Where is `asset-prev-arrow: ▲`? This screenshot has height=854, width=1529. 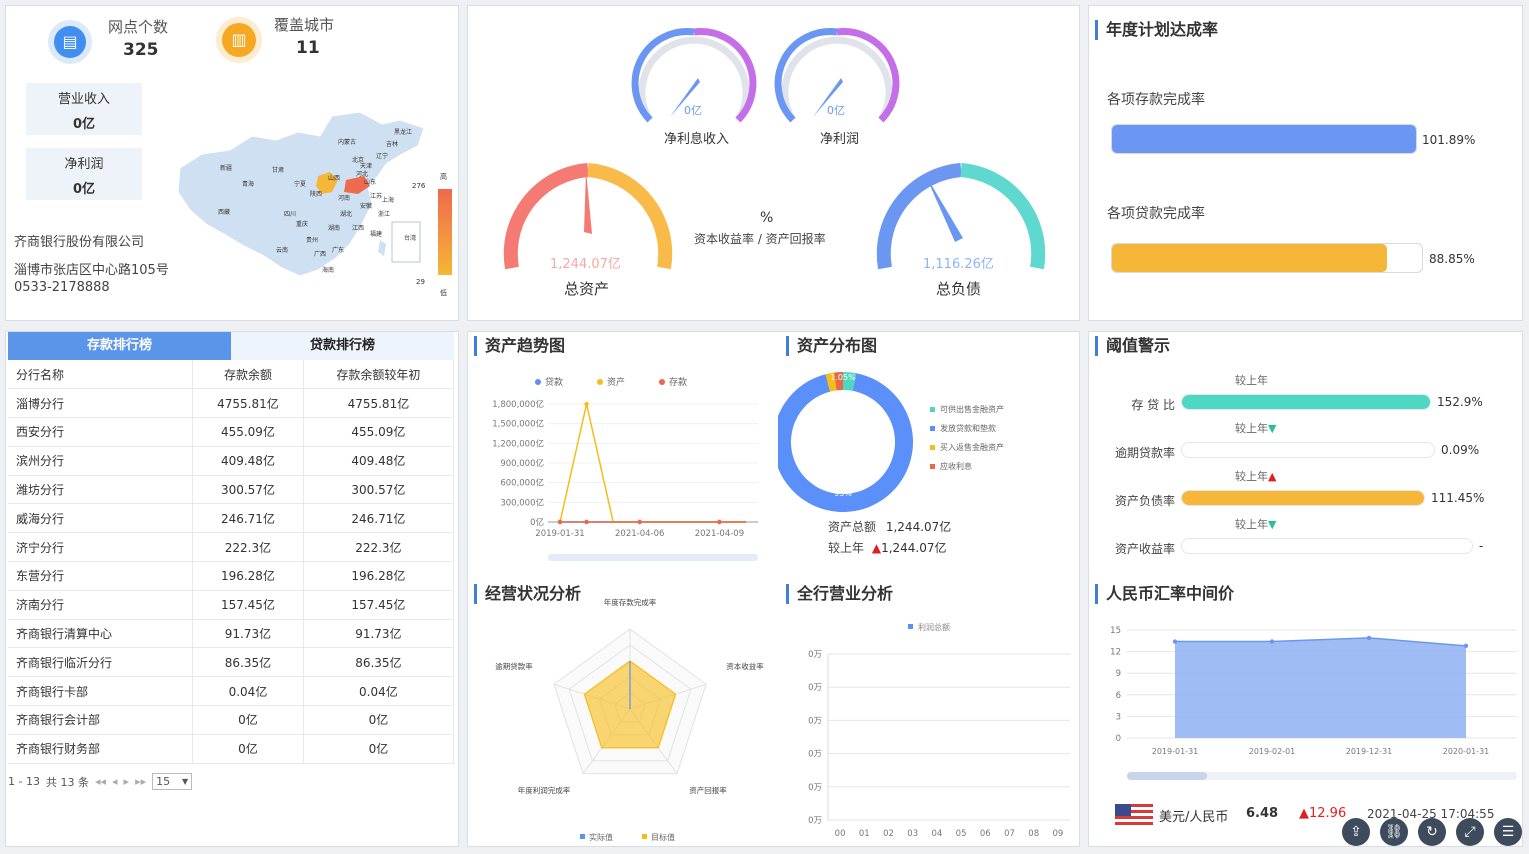 asset-prev-arrow: ▲ is located at coordinates (876, 548).